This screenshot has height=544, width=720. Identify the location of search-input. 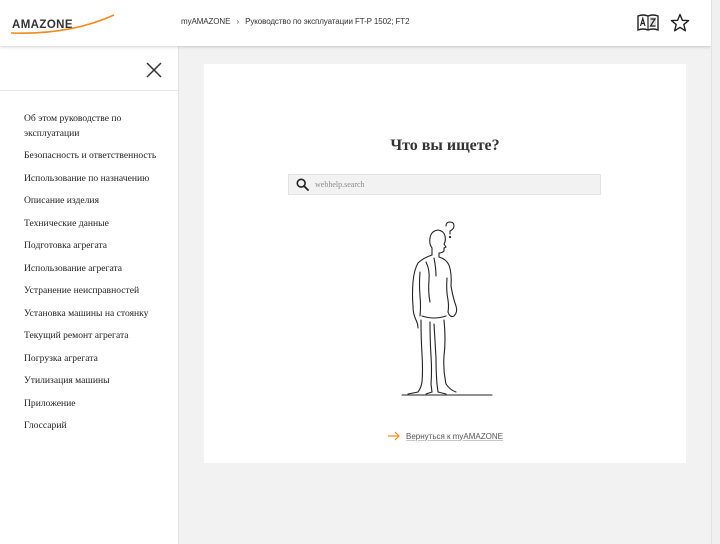
(457, 184).